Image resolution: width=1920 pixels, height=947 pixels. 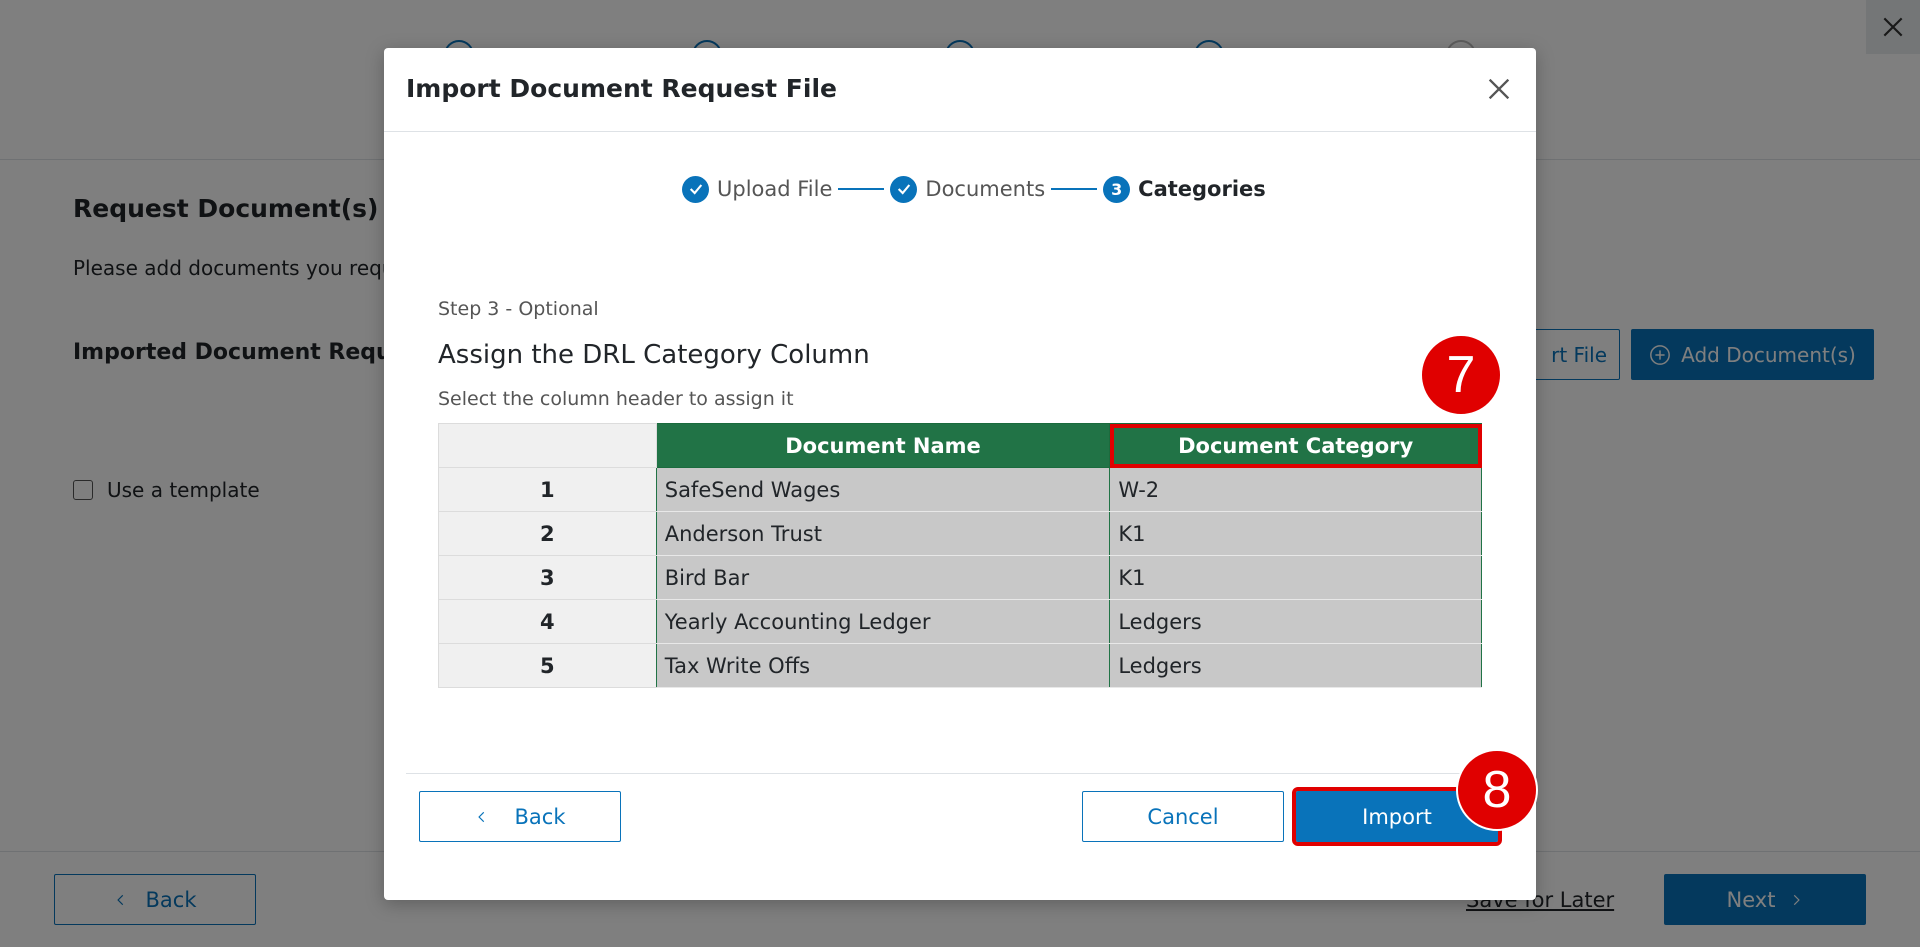 What do you see at coordinates (1295, 489) in the screenshot?
I see `document-category-cell: W-2` at bounding box center [1295, 489].